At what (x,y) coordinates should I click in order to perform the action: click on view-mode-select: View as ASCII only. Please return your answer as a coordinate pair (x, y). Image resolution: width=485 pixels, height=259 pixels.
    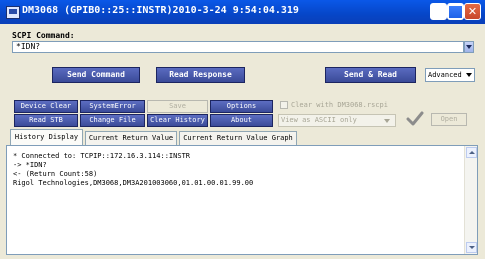
    Looking at the image, I should click on (337, 120).